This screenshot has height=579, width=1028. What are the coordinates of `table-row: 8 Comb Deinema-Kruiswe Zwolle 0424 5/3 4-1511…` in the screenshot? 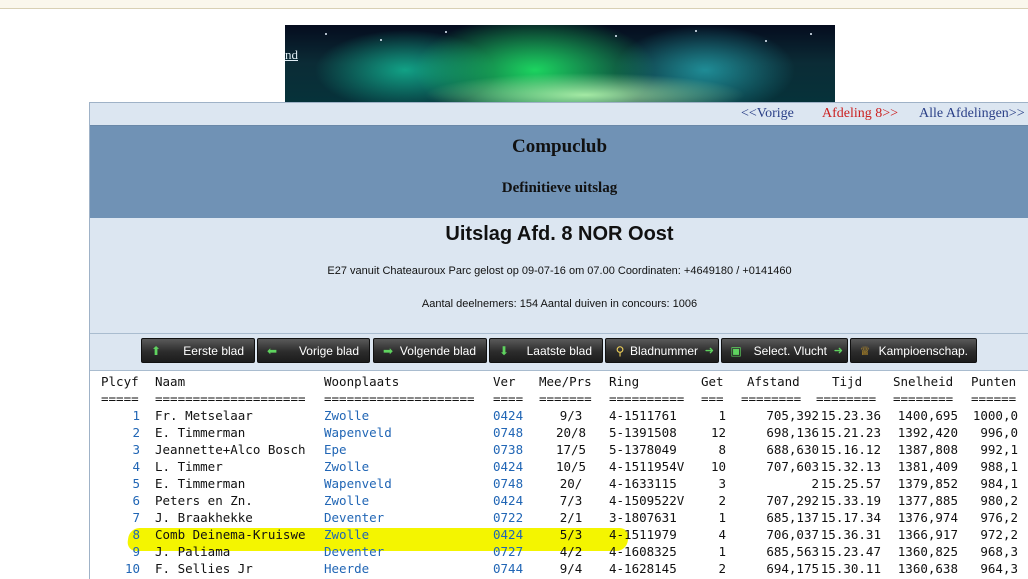 It's located at (559, 534).